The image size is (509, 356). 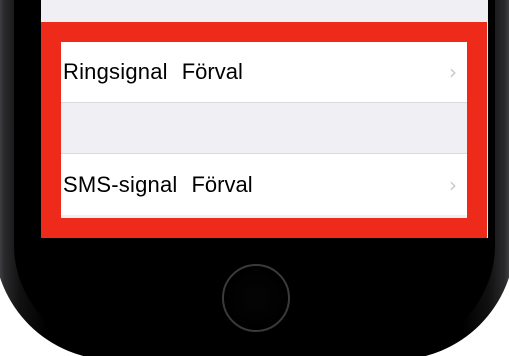 What do you see at coordinates (120, 184) in the screenshot?
I see `sms-tone-label: SMS-signal` at bounding box center [120, 184].